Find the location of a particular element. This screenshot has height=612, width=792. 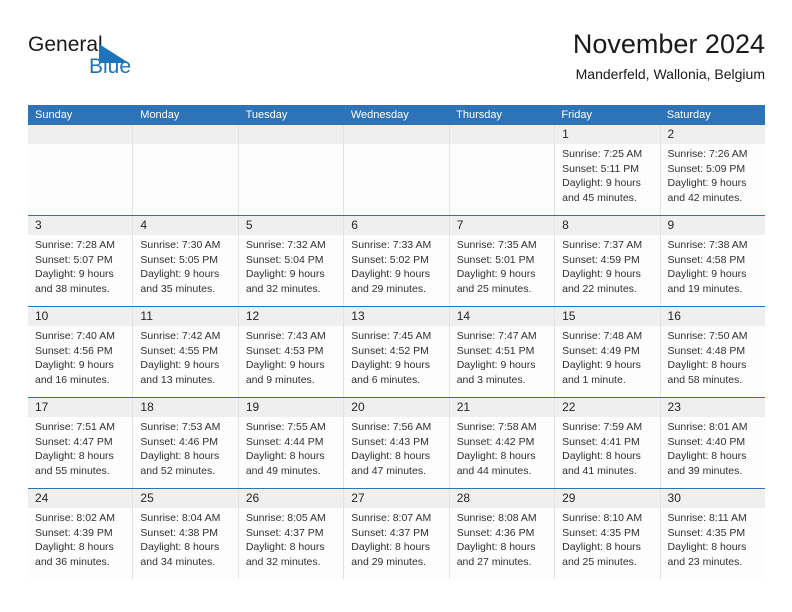

day-number: 13 is located at coordinates (395, 316).